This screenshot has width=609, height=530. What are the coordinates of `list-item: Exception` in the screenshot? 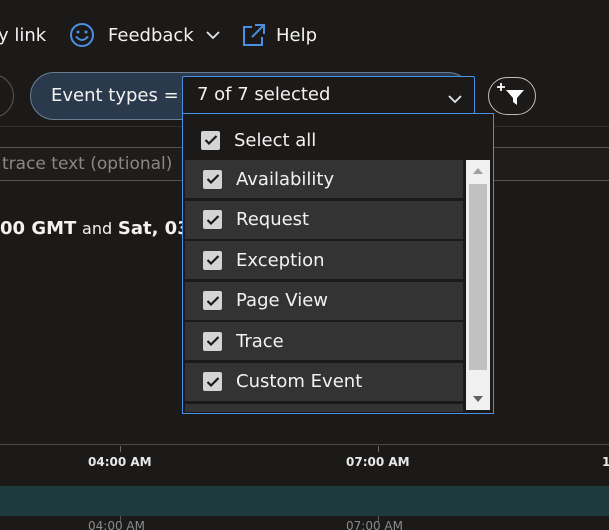 It's located at (324, 260).